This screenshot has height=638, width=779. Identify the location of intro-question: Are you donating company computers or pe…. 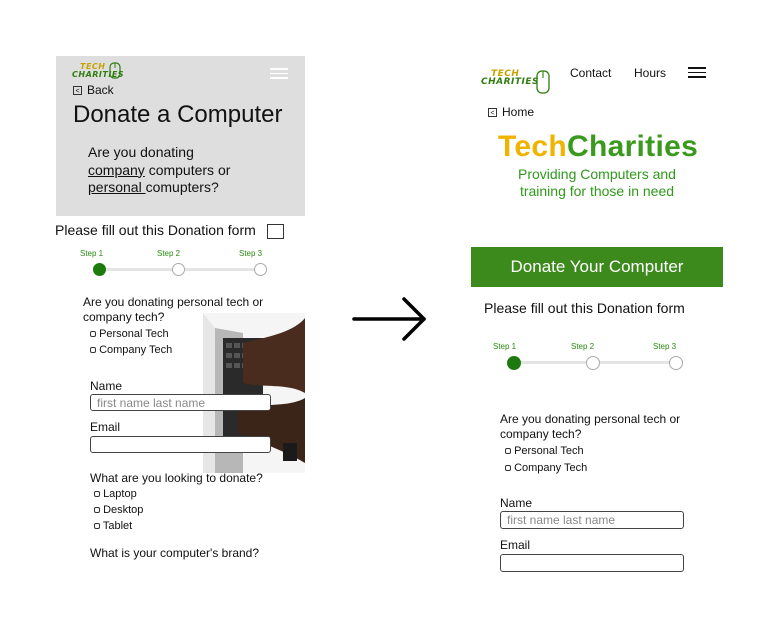
(188, 170).